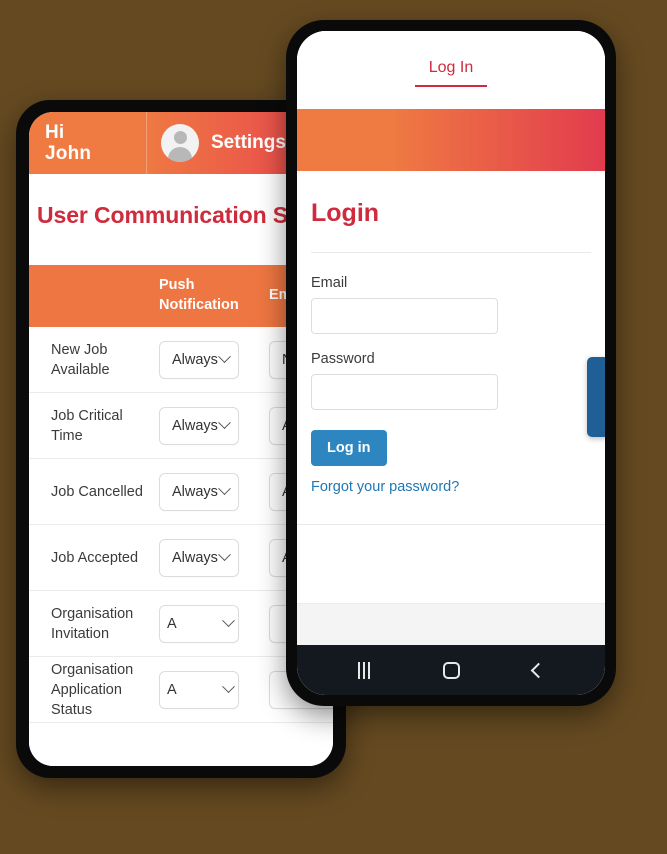 The width and height of the screenshot is (667, 854). What do you see at coordinates (349, 448) in the screenshot?
I see `log-in-button: Log in` at bounding box center [349, 448].